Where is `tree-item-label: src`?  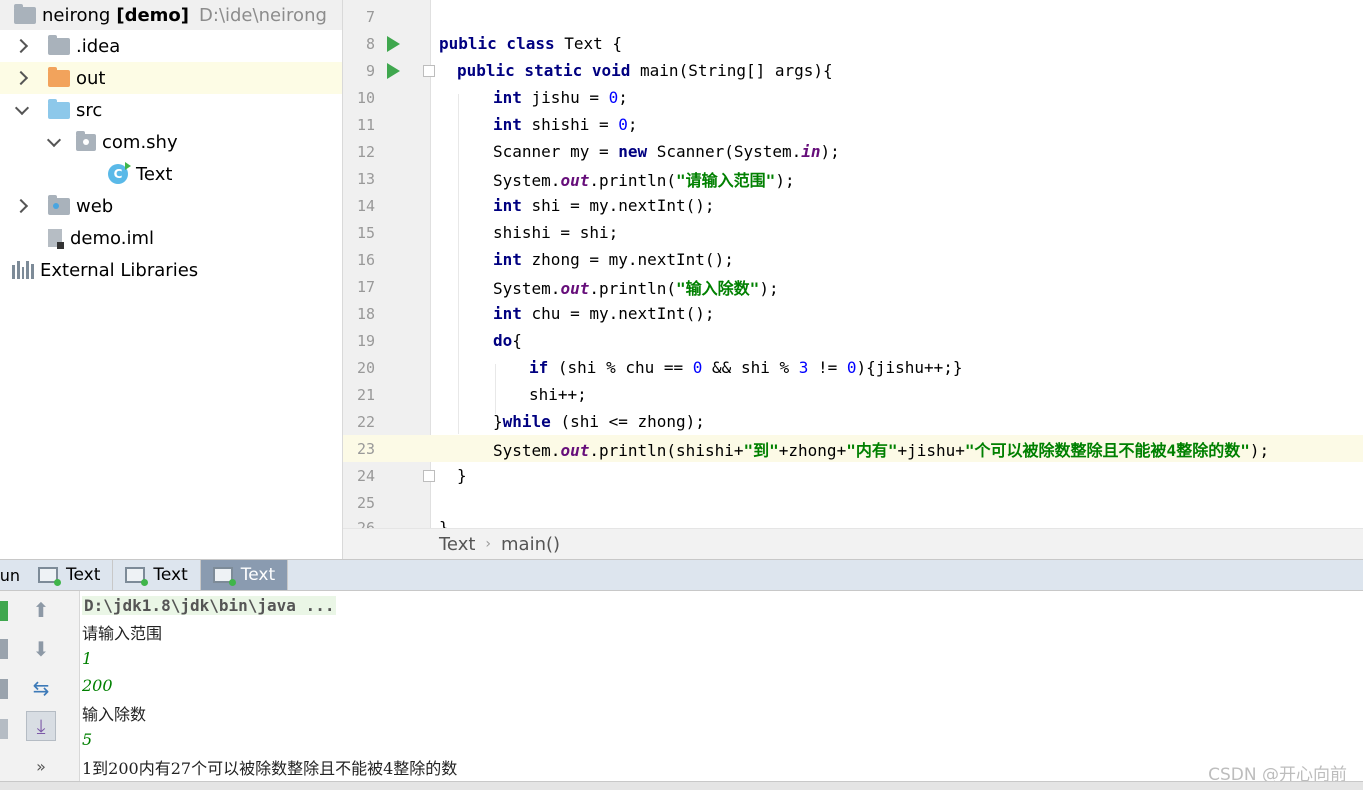
tree-item-label: src is located at coordinates (89, 110).